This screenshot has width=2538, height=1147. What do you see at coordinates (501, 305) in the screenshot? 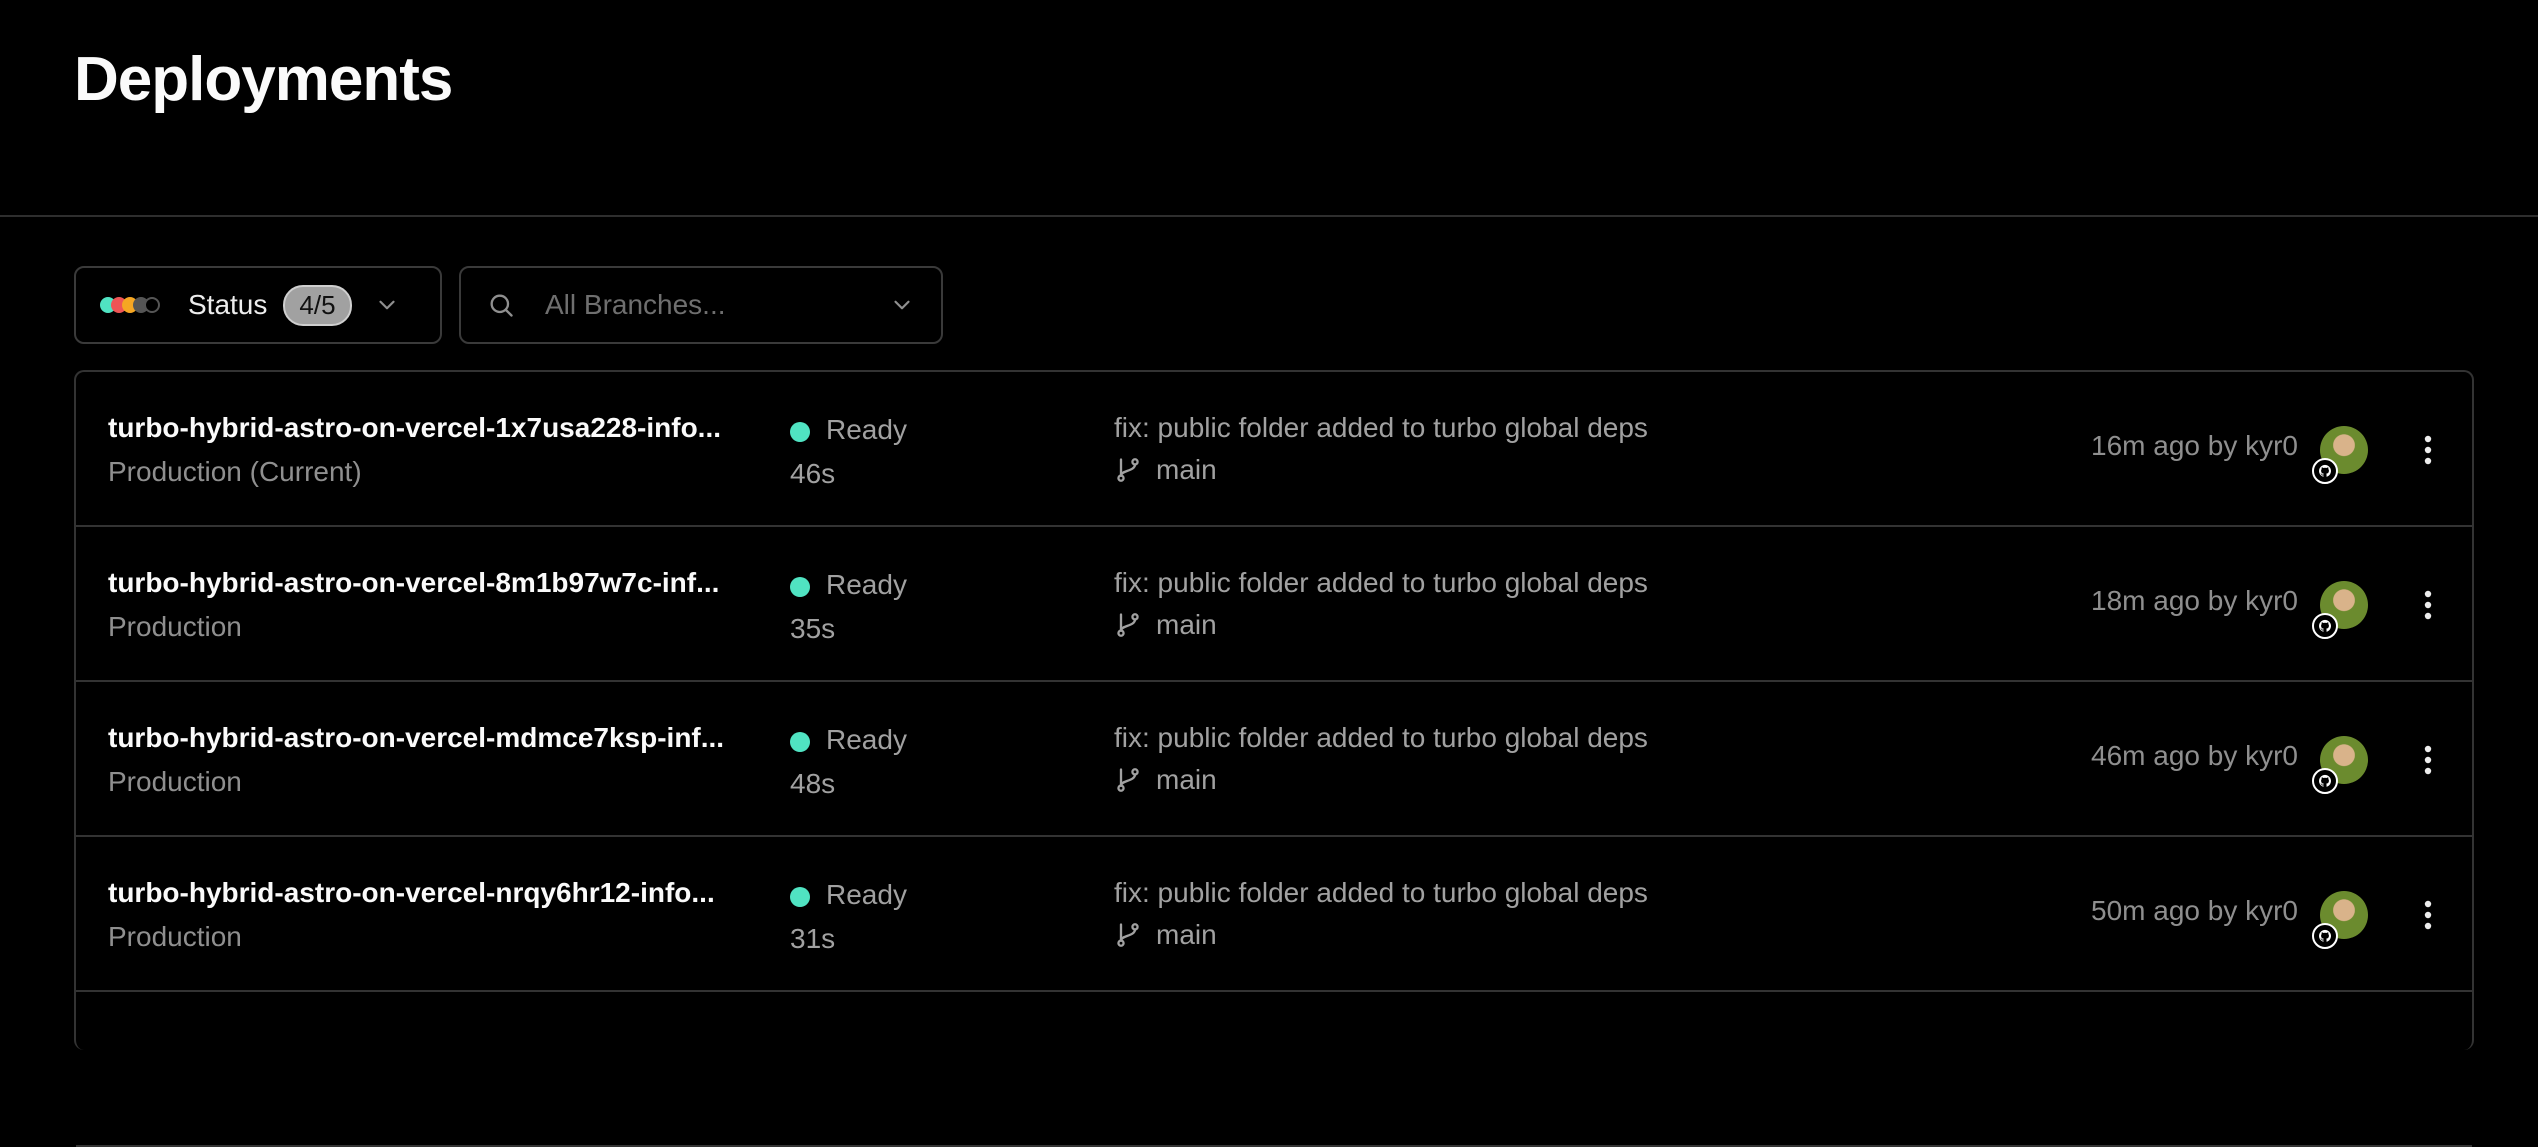
I see `search-icon` at bounding box center [501, 305].